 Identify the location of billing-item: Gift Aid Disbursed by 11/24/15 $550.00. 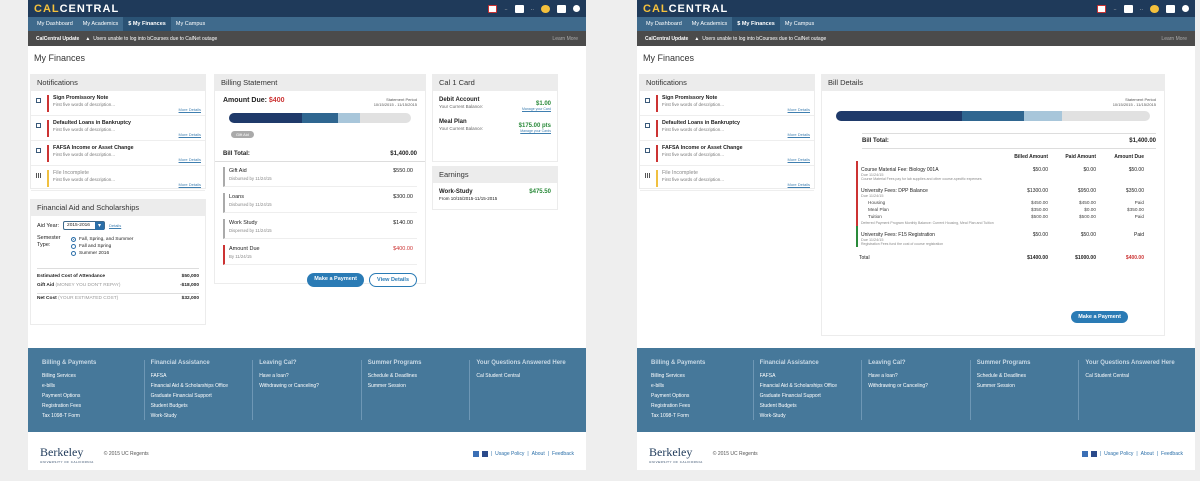
(320, 177).